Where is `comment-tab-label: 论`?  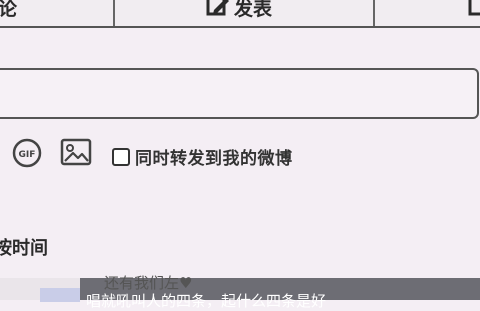 comment-tab-label: 论 is located at coordinates (9, 10).